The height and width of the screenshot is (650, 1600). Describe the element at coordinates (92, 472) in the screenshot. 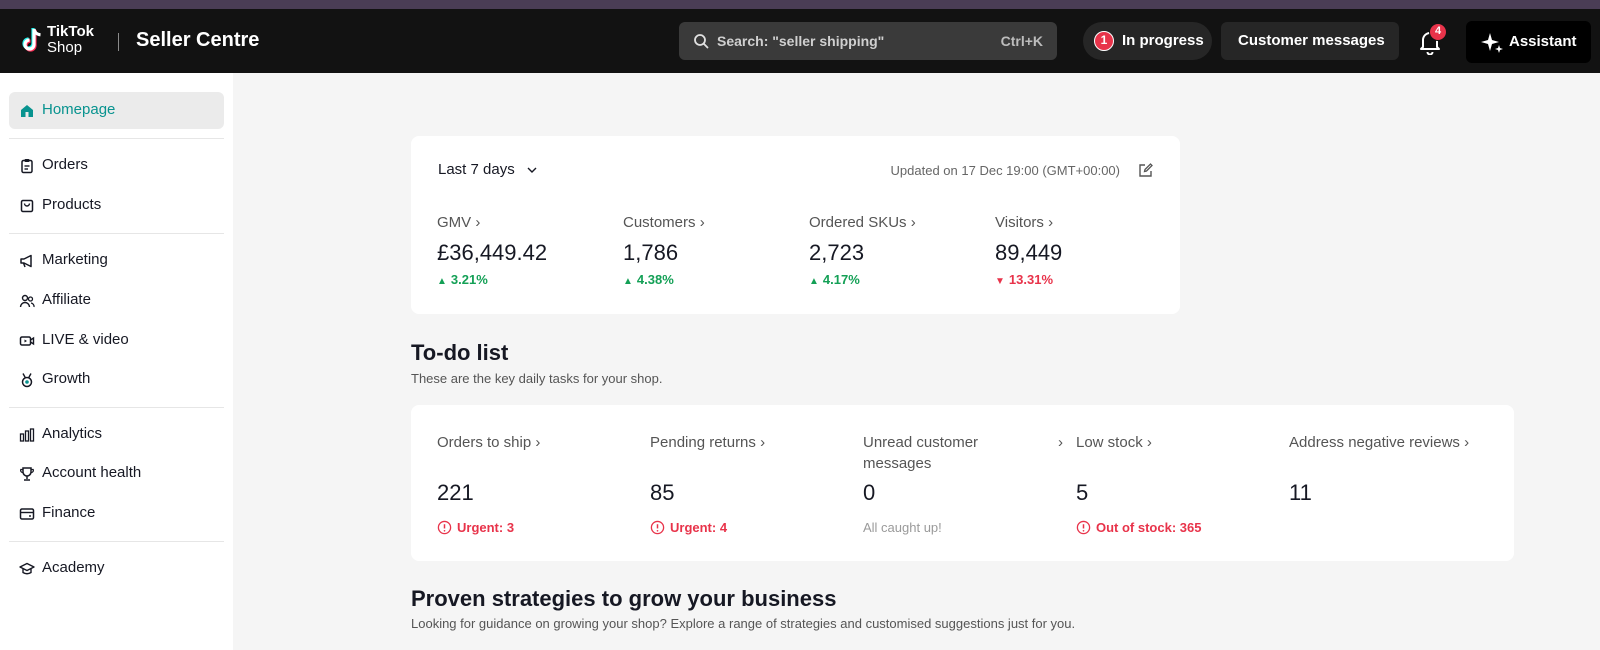

I see `sidebar-item-label: Account health` at that location.